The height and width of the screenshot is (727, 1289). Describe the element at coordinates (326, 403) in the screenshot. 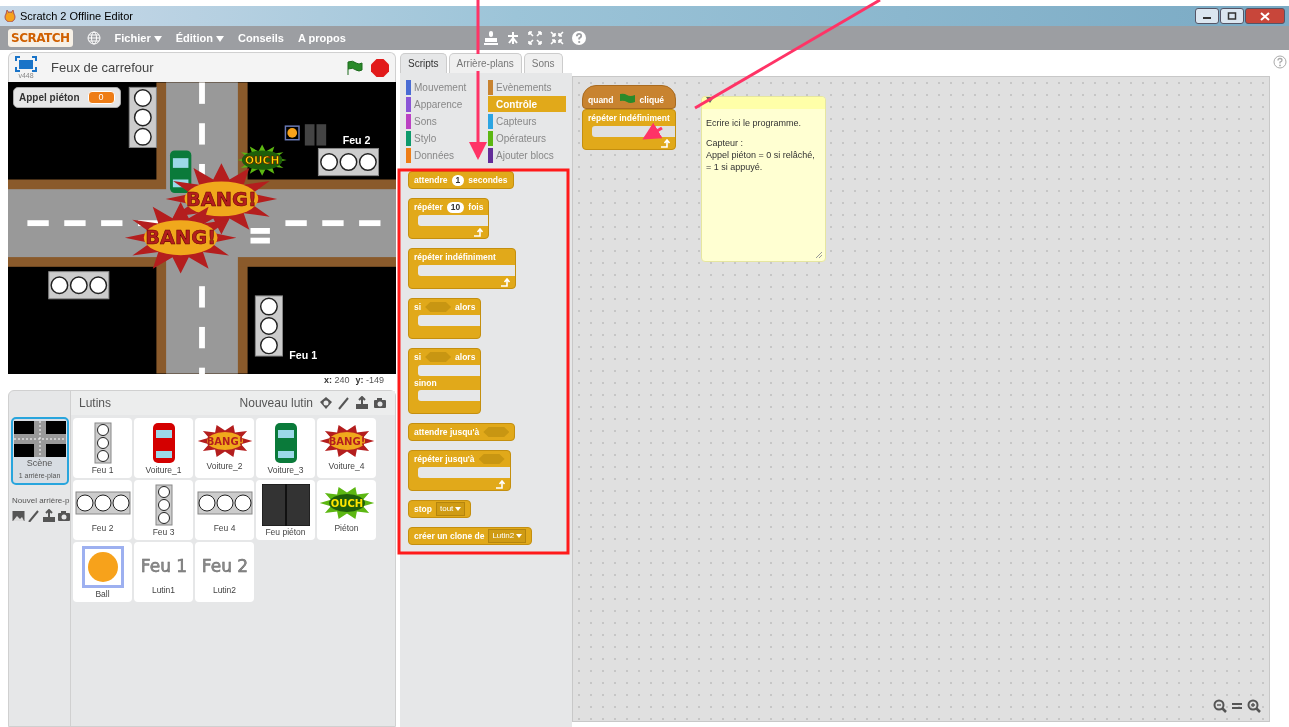

I see `character-icon` at that location.